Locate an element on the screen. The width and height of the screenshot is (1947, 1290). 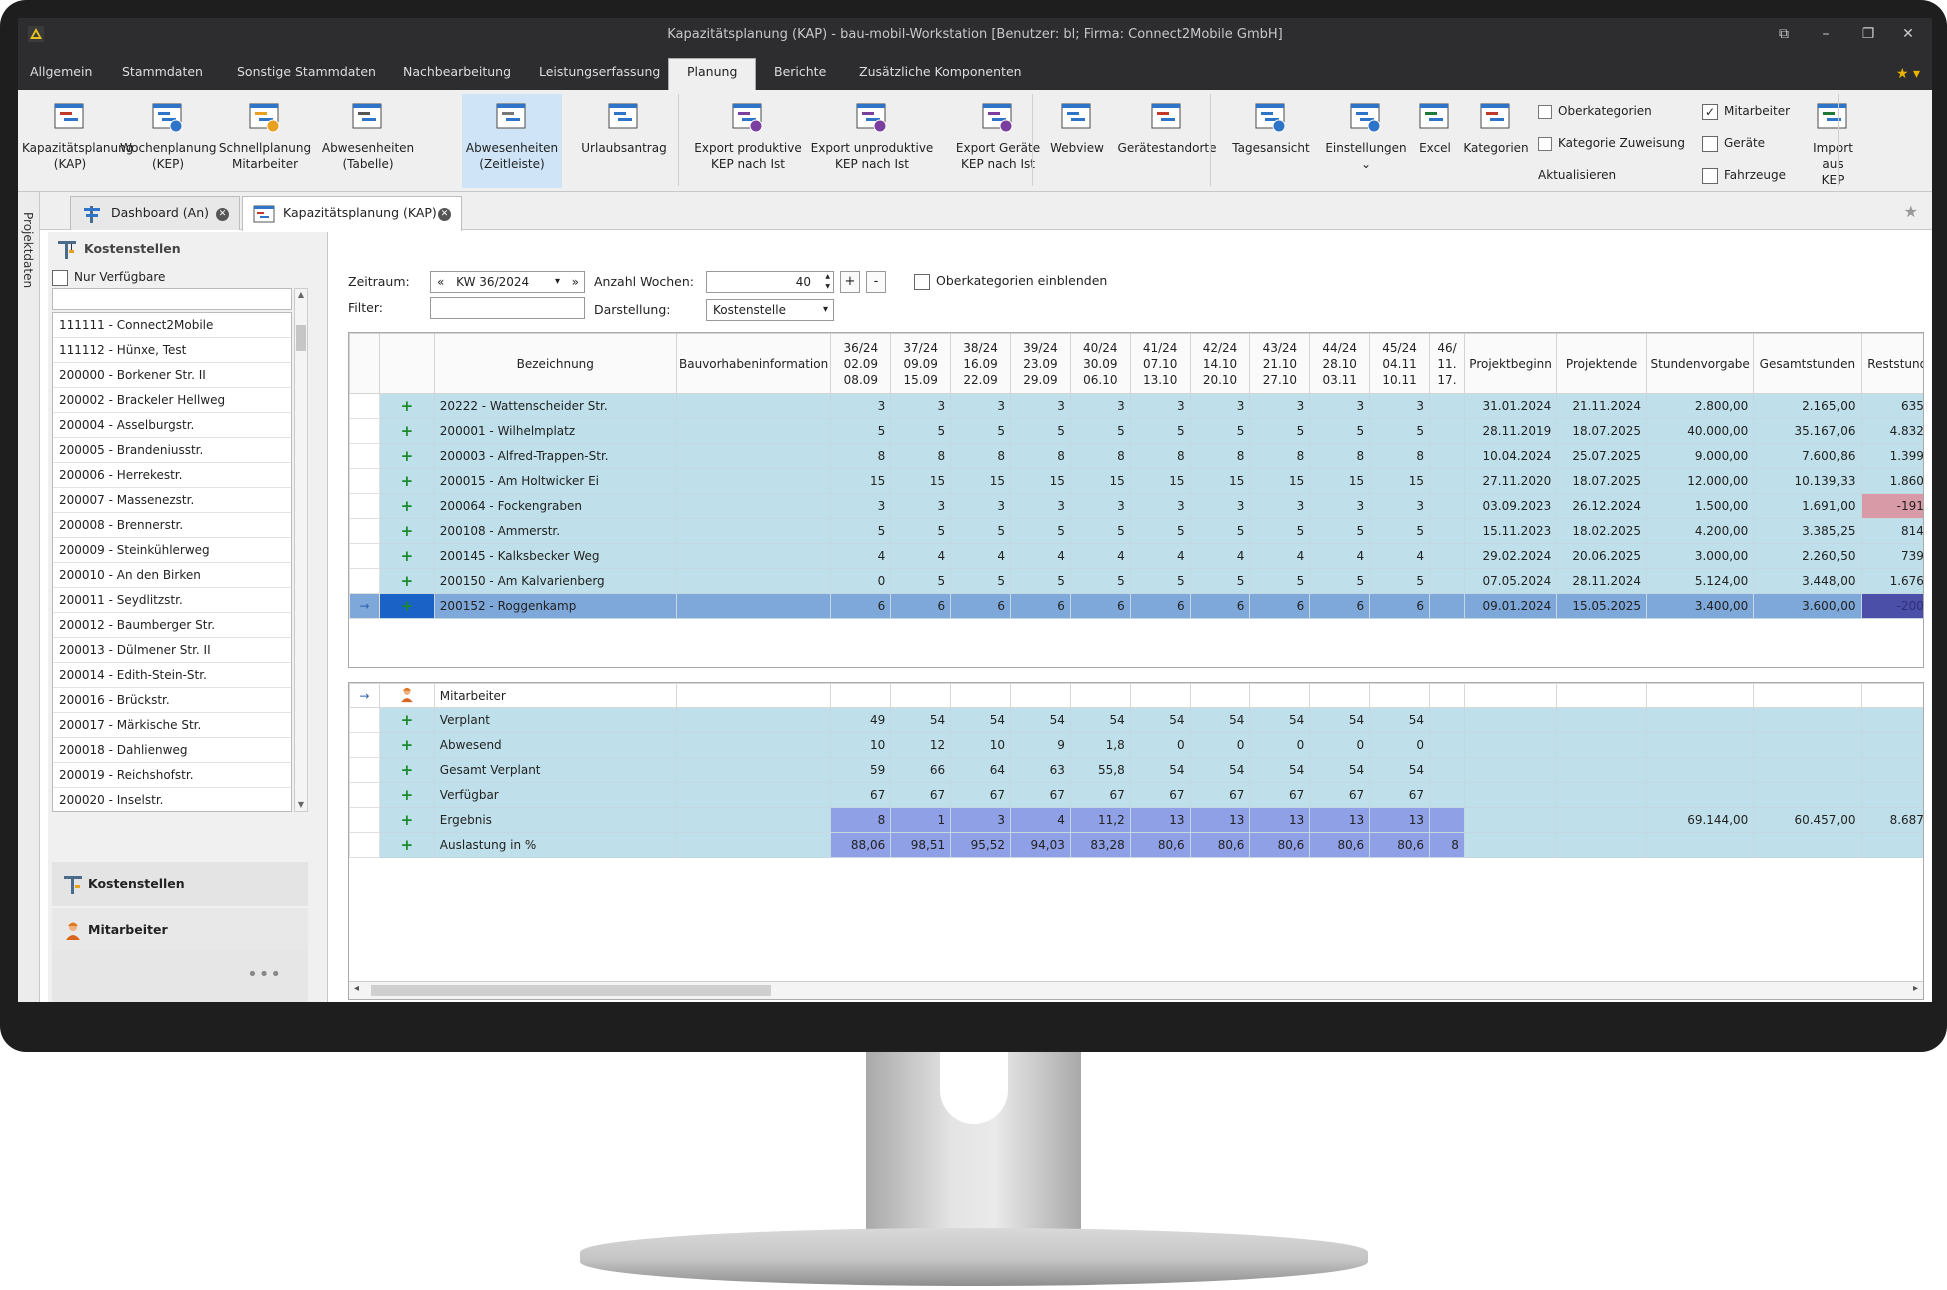
cell-projektende: 21.11.2024 is located at coordinates (1602, 406).